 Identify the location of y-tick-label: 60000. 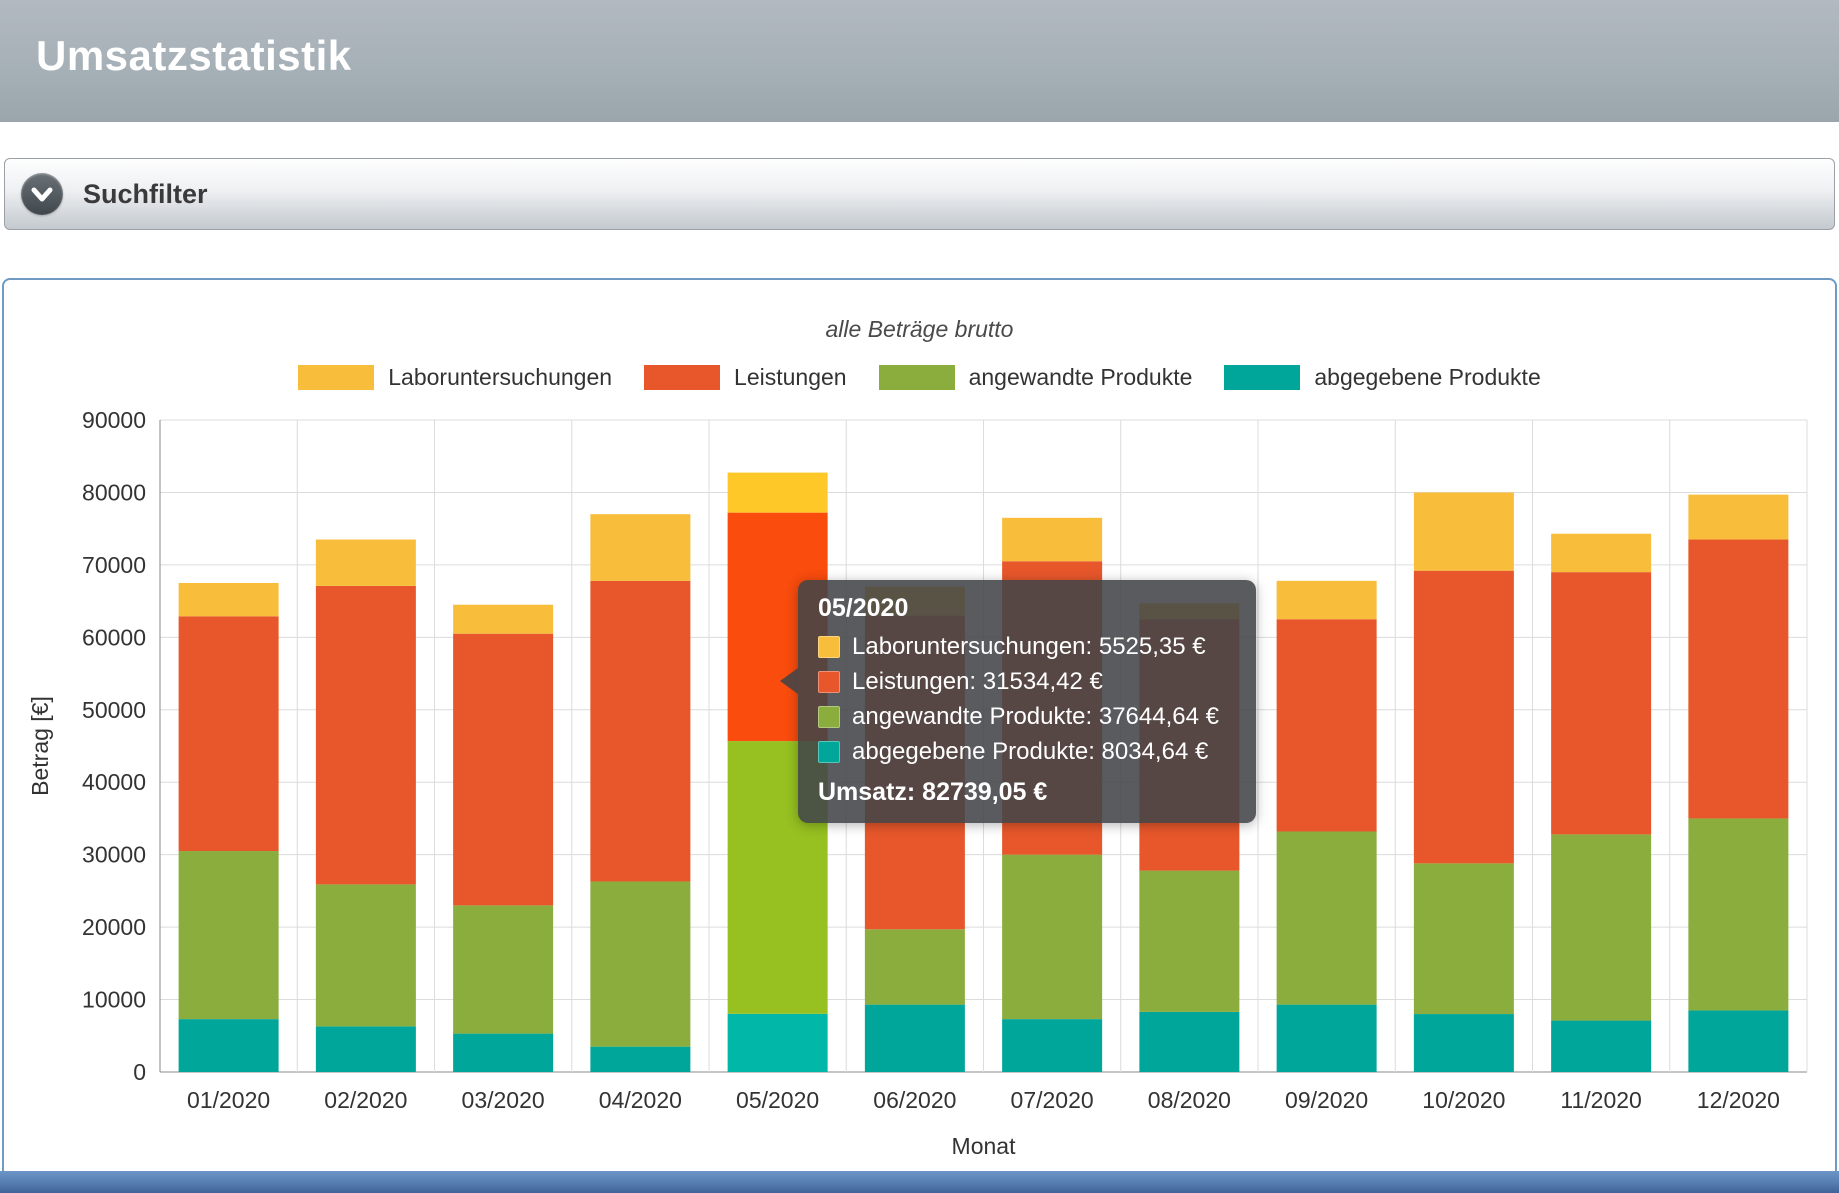
(114, 637).